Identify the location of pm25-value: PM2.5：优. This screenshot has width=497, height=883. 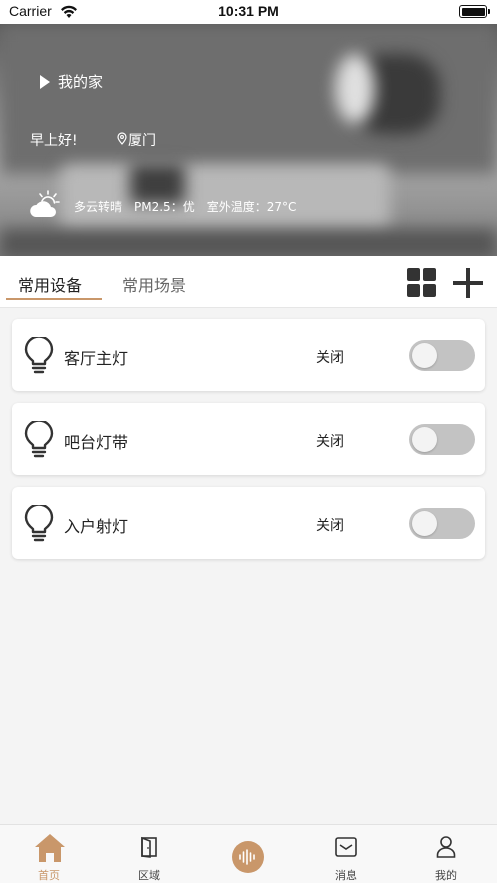
(164, 207).